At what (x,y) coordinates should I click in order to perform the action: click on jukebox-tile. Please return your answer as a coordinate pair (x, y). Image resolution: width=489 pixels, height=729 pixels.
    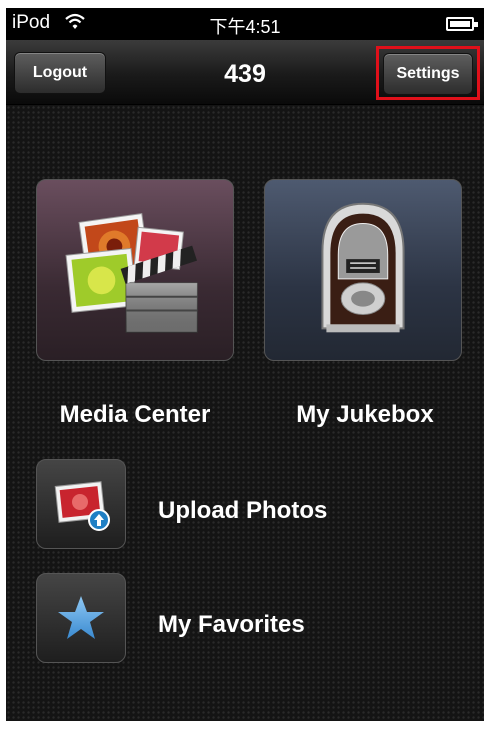
    Looking at the image, I should click on (363, 270).